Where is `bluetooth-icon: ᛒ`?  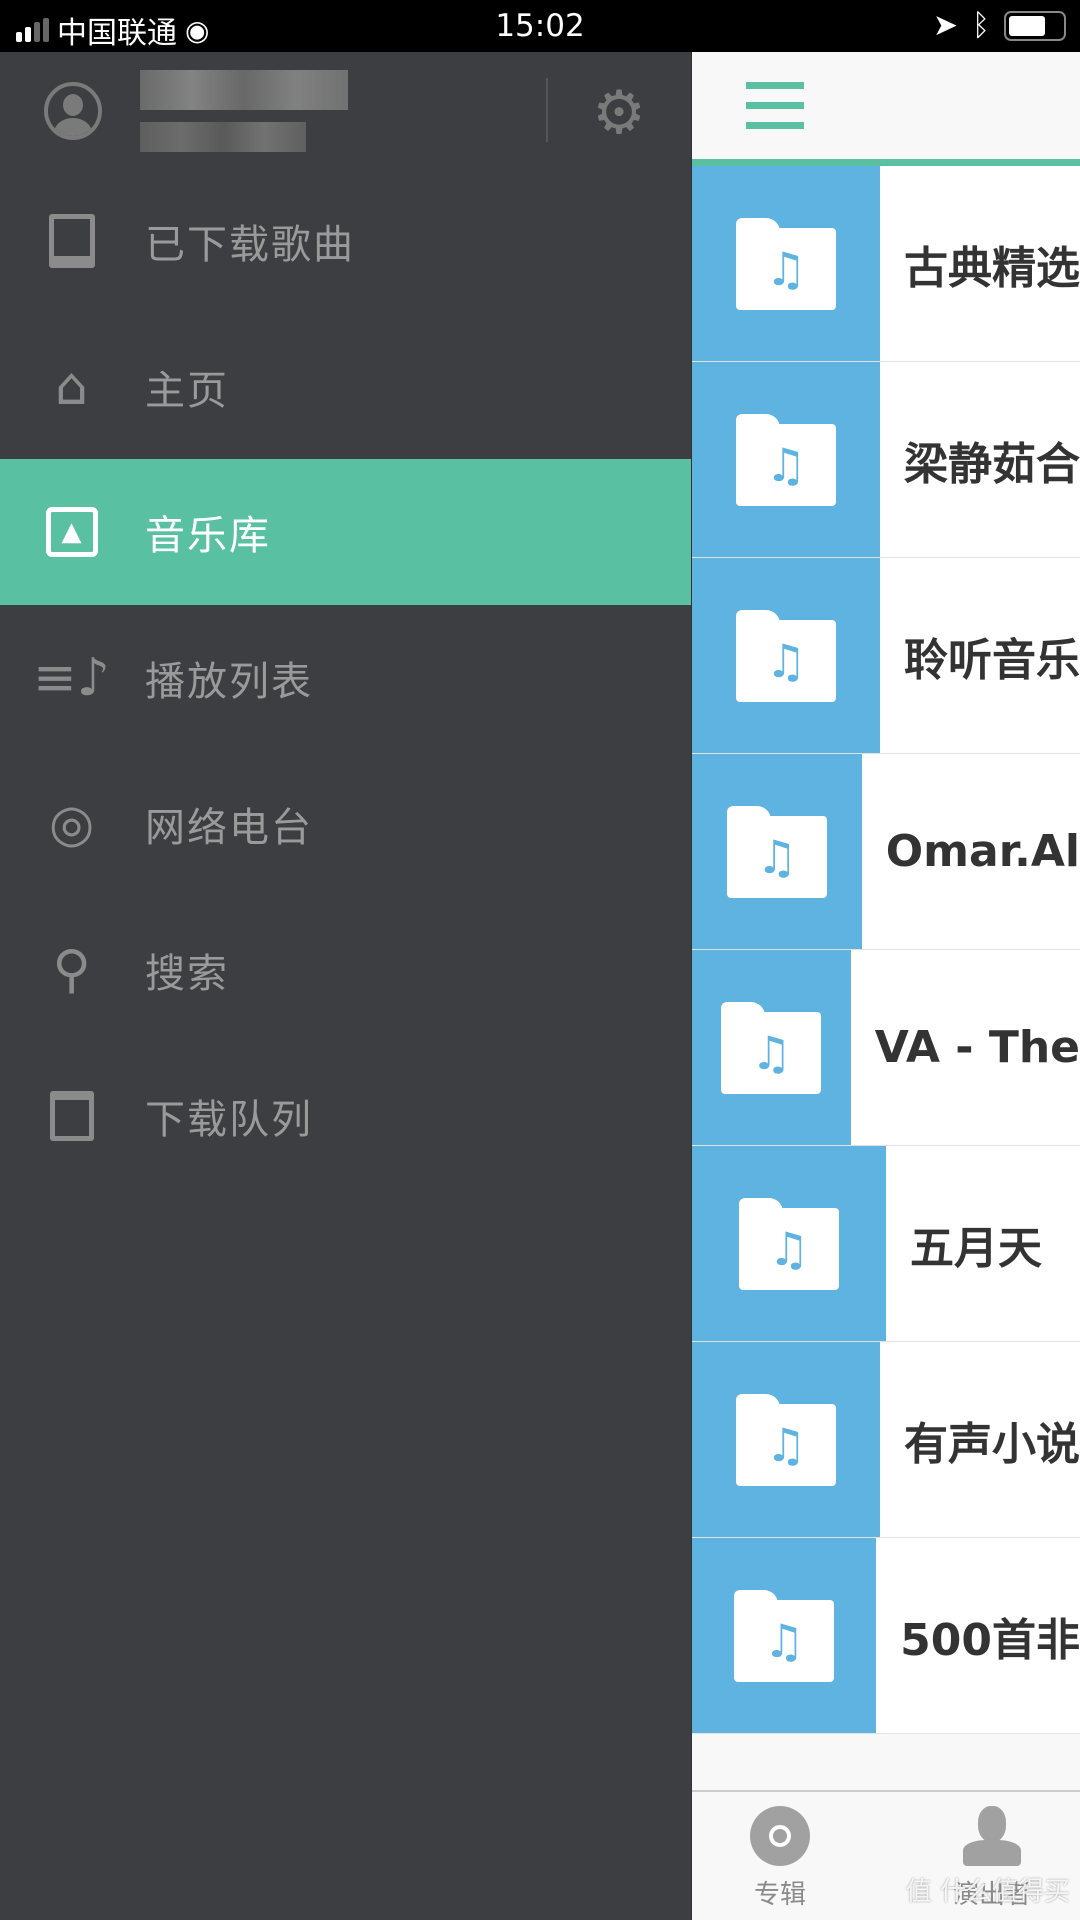 bluetooth-icon: ᛒ is located at coordinates (981, 25).